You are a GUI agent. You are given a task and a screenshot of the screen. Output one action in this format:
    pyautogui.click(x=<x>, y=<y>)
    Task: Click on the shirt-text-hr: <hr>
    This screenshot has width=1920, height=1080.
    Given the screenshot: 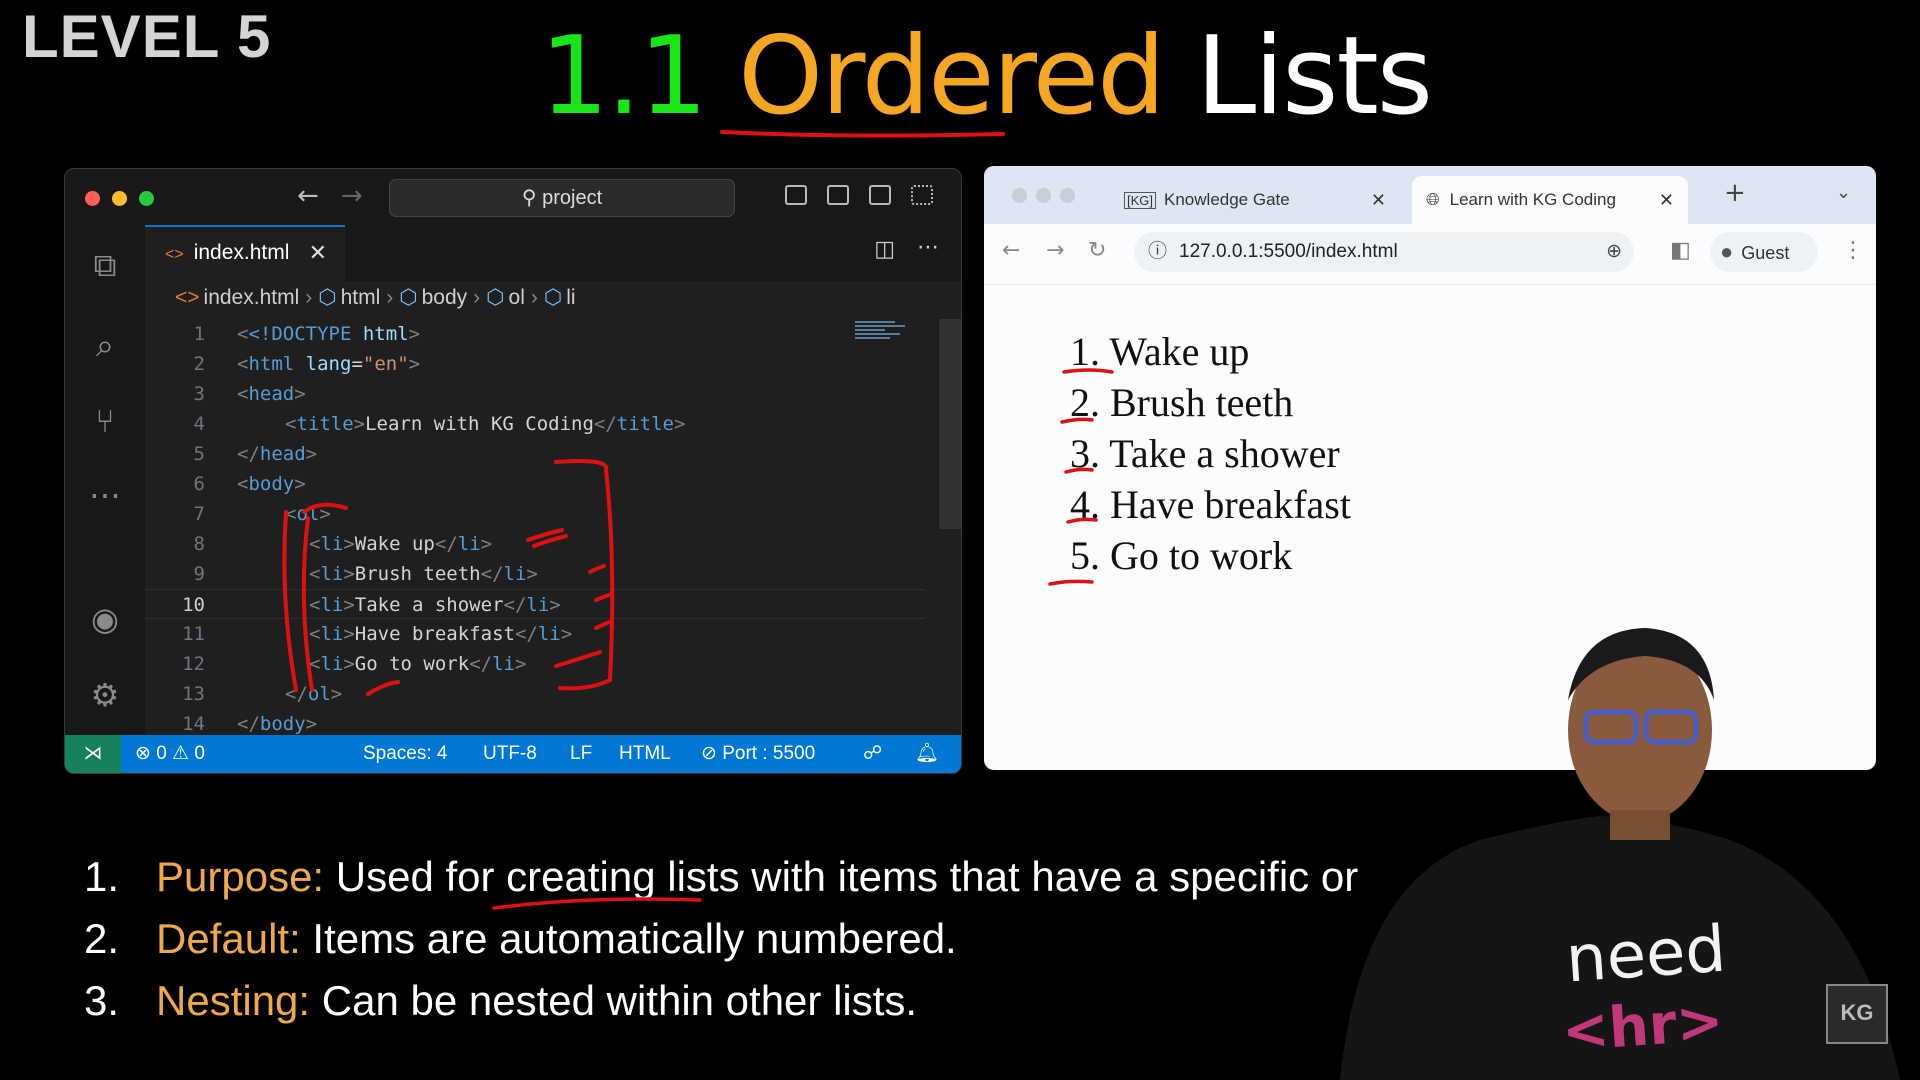 What is the action you would take?
    pyautogui.click(x=1642, y=1026)
    